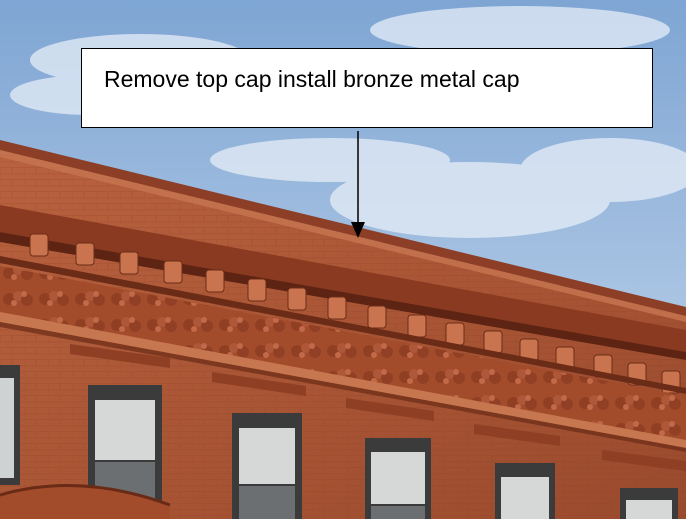 The image size is (686, 519). Describe the element at coordinates (312, 79) in the screenshot. I see `callout-text: Remove top cap install bronze metal cap` at that location.